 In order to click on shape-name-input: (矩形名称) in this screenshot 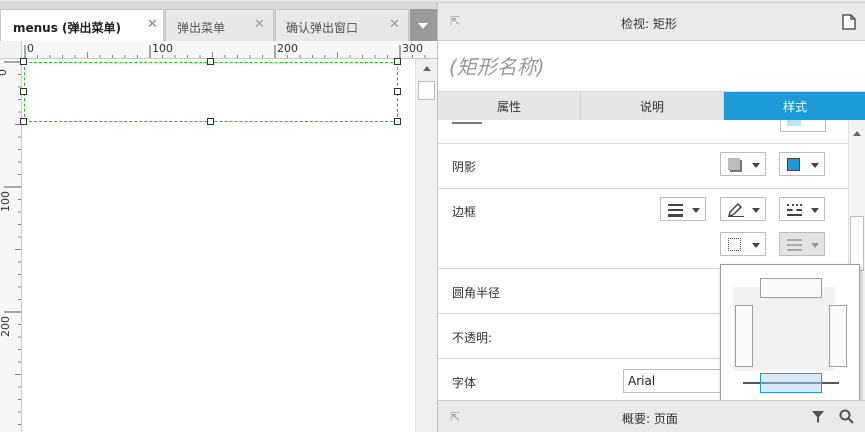, I will do `click(651, 66)`.